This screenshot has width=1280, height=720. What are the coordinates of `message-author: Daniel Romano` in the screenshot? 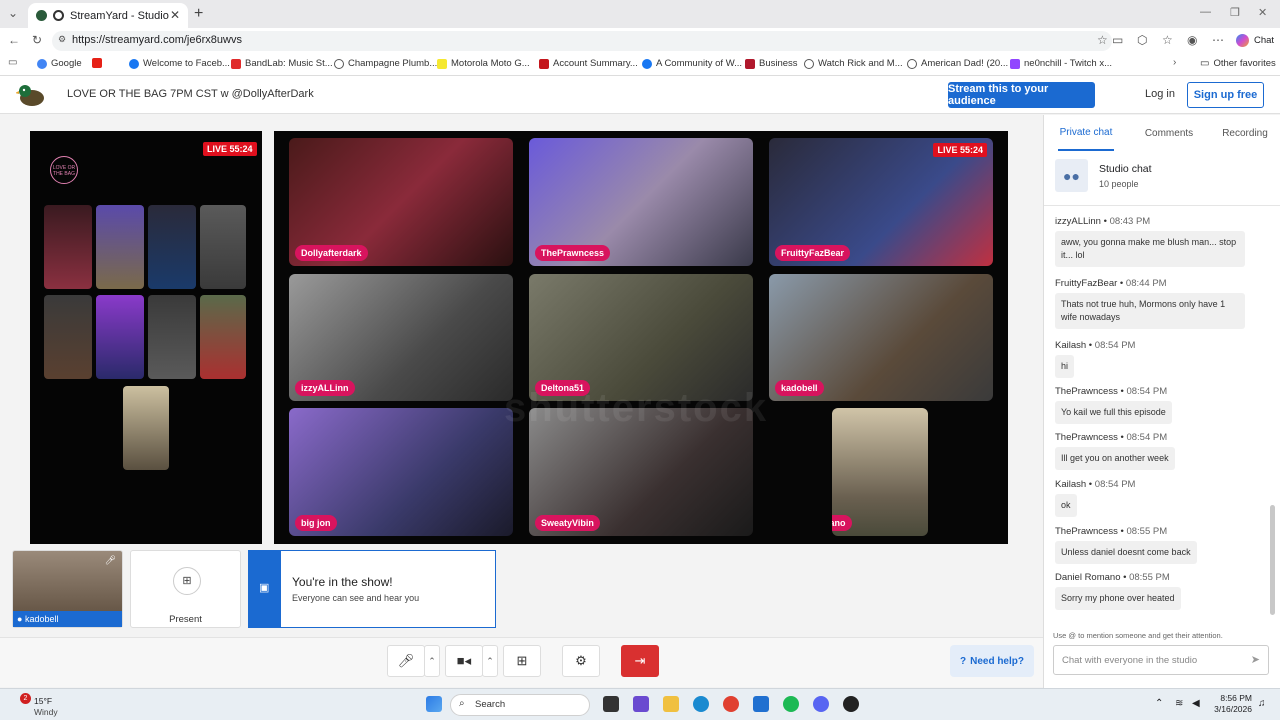 It's located at (1088, 577).